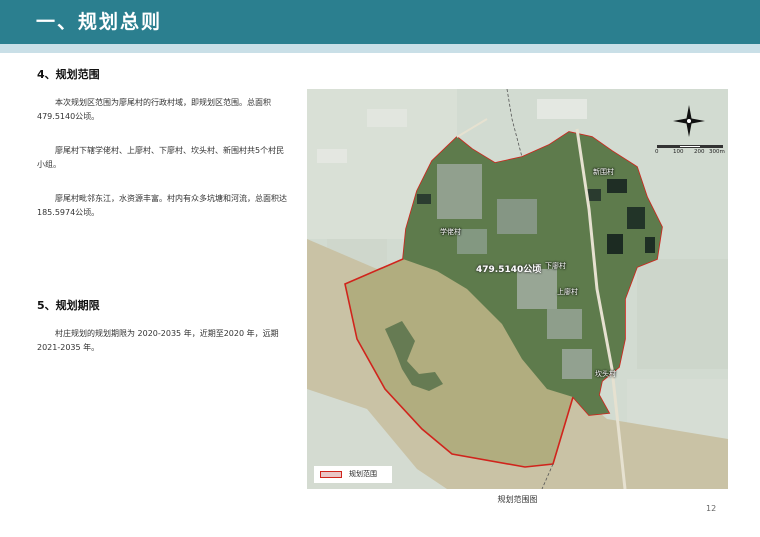 The width and height of the screenshot is (760, 537). Describe the element at coordinates (68, 305) in the screenshot. I see `section-title-period: 5、规划期限` at that location.